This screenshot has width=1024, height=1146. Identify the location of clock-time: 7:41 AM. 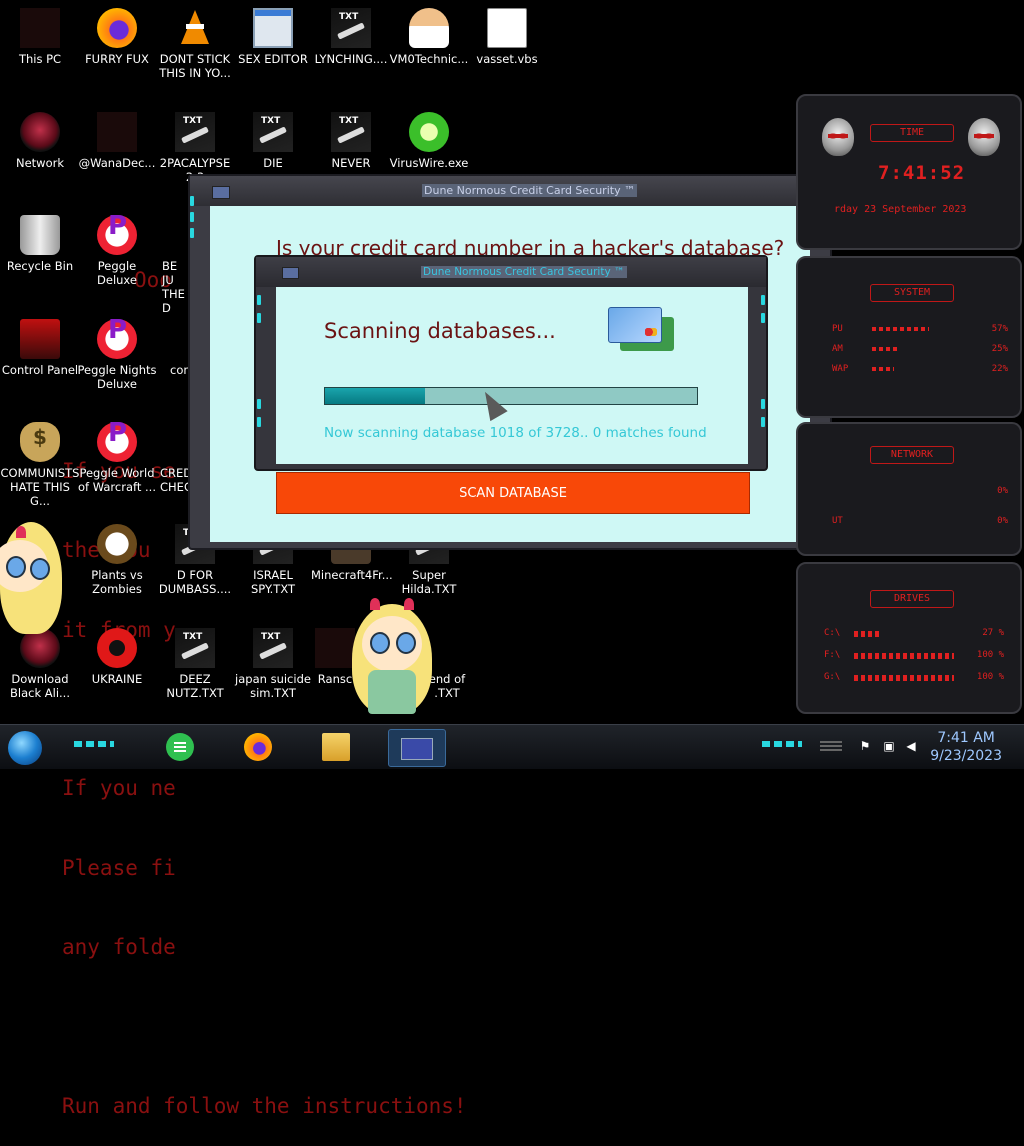
(966, 738).